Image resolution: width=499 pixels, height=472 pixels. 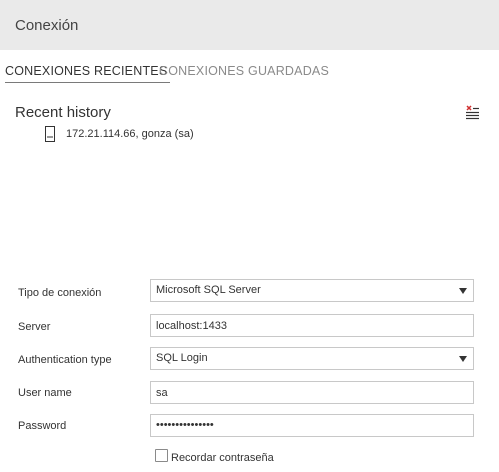 I want to click on active-tab-underline, so click(x=88, y=82).